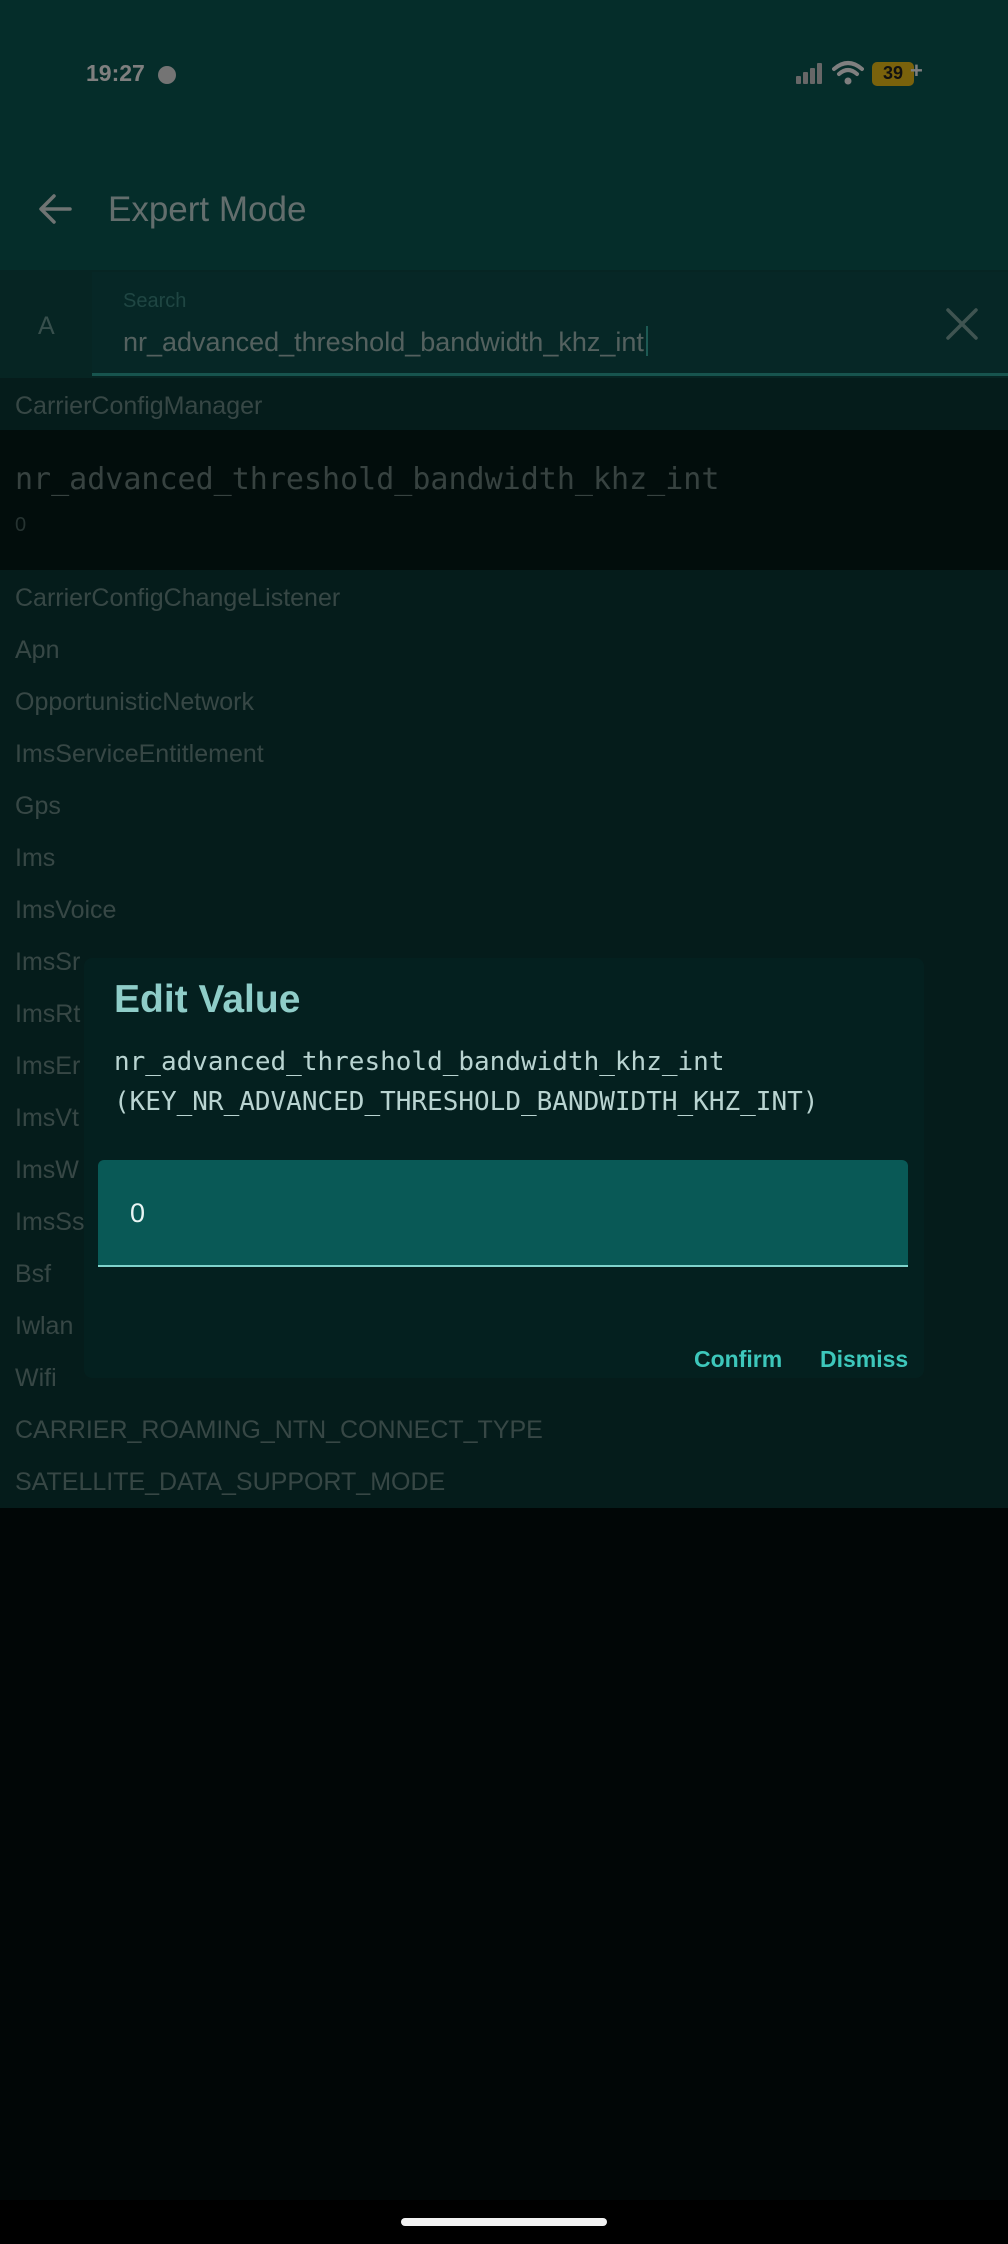 The height and width of the screenshot is (2244, 1008). Describe the element at coordinates (503, 1213) in the screenshot. I see `value-input` at that location.